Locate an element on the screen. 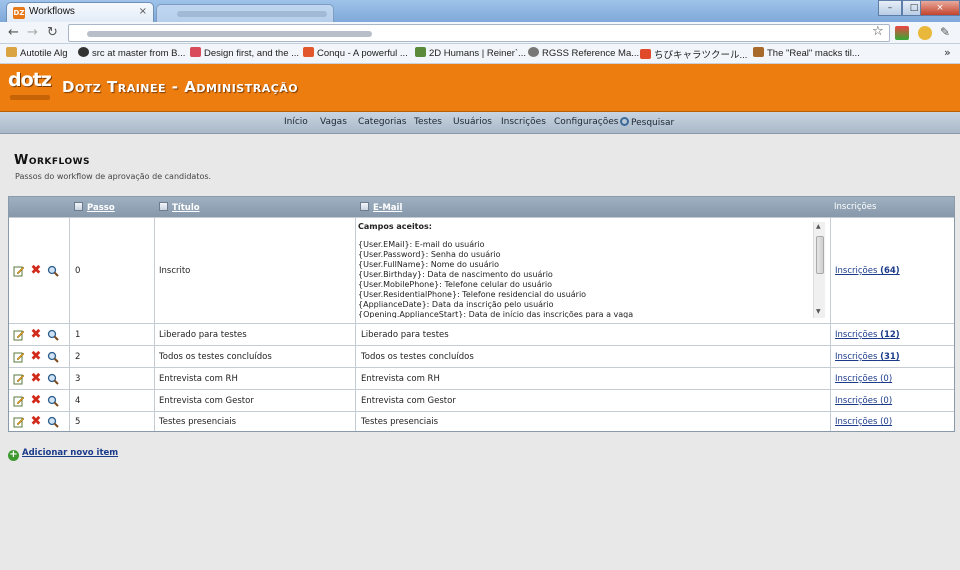  scroll-up-icon: ▲ is located at coordinates (818, 226).